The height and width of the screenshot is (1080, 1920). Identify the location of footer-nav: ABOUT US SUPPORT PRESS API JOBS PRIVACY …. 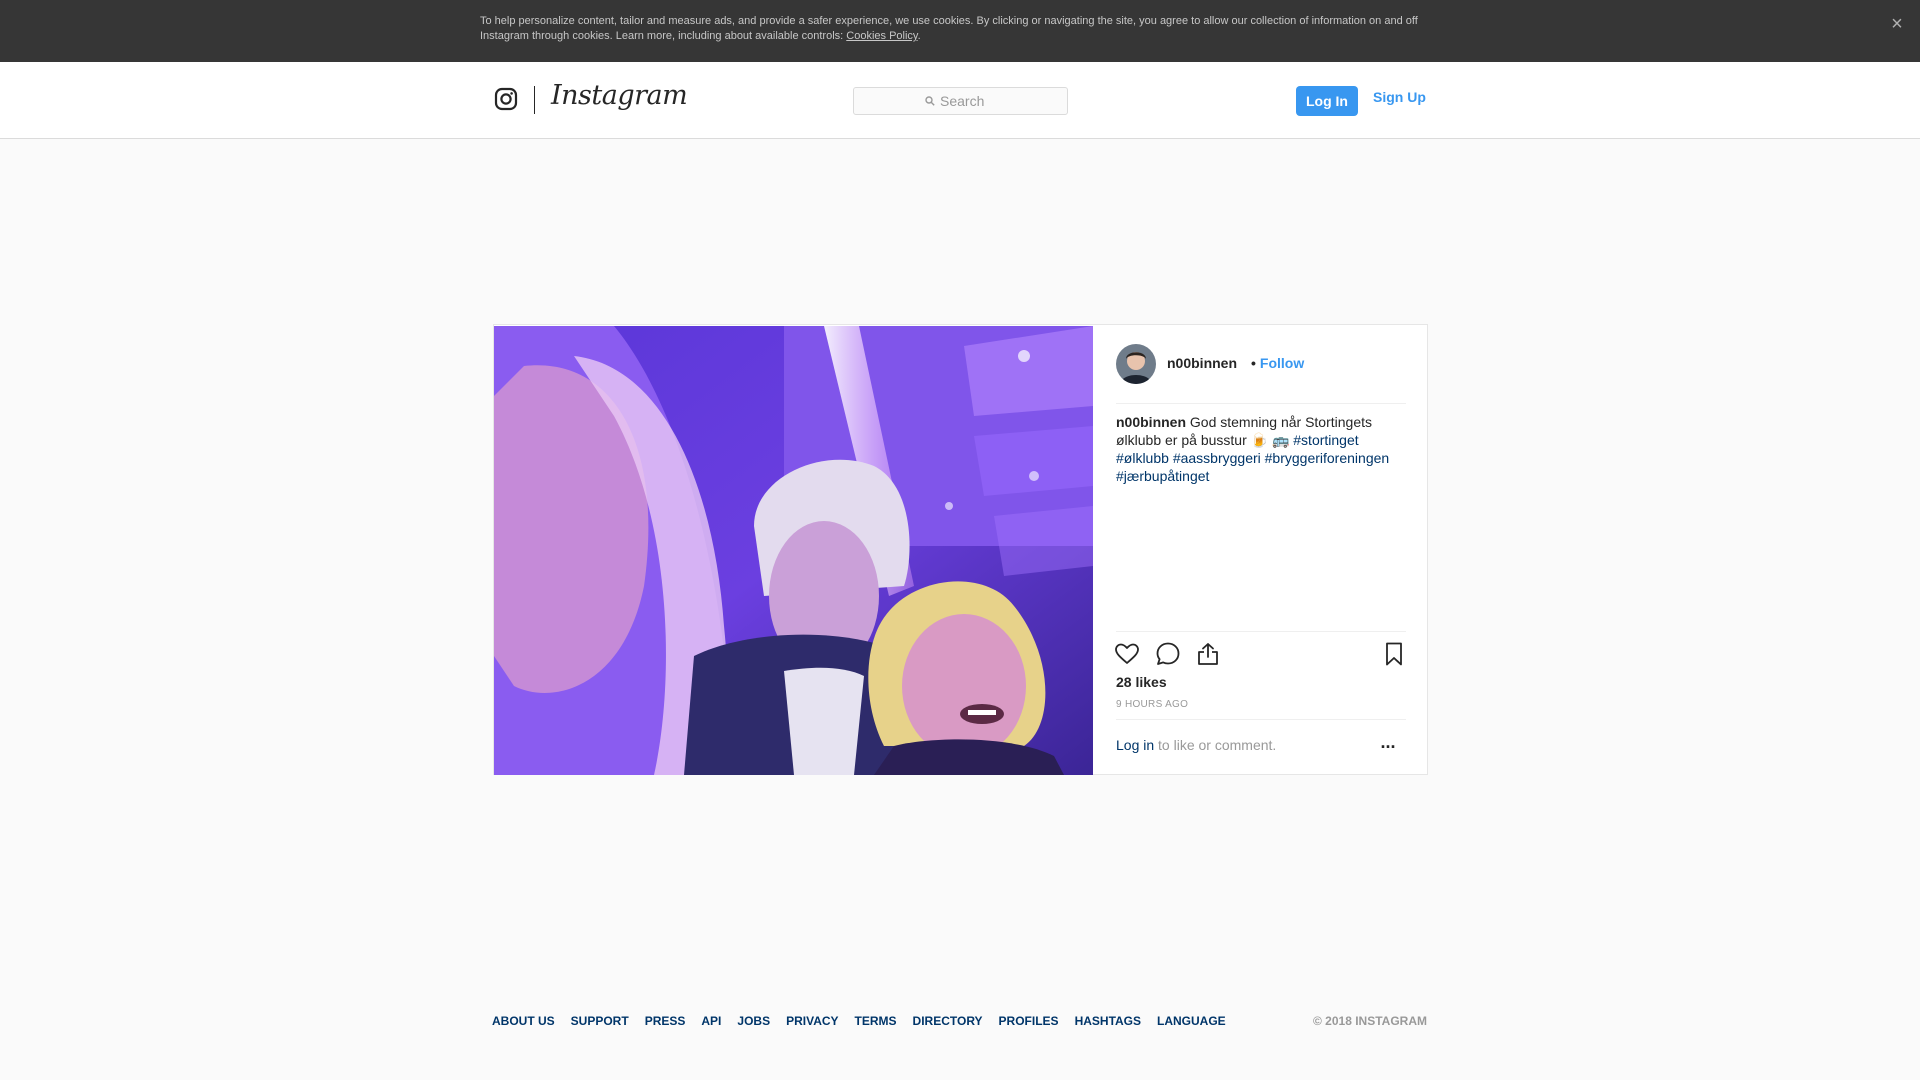
(867, 1021).